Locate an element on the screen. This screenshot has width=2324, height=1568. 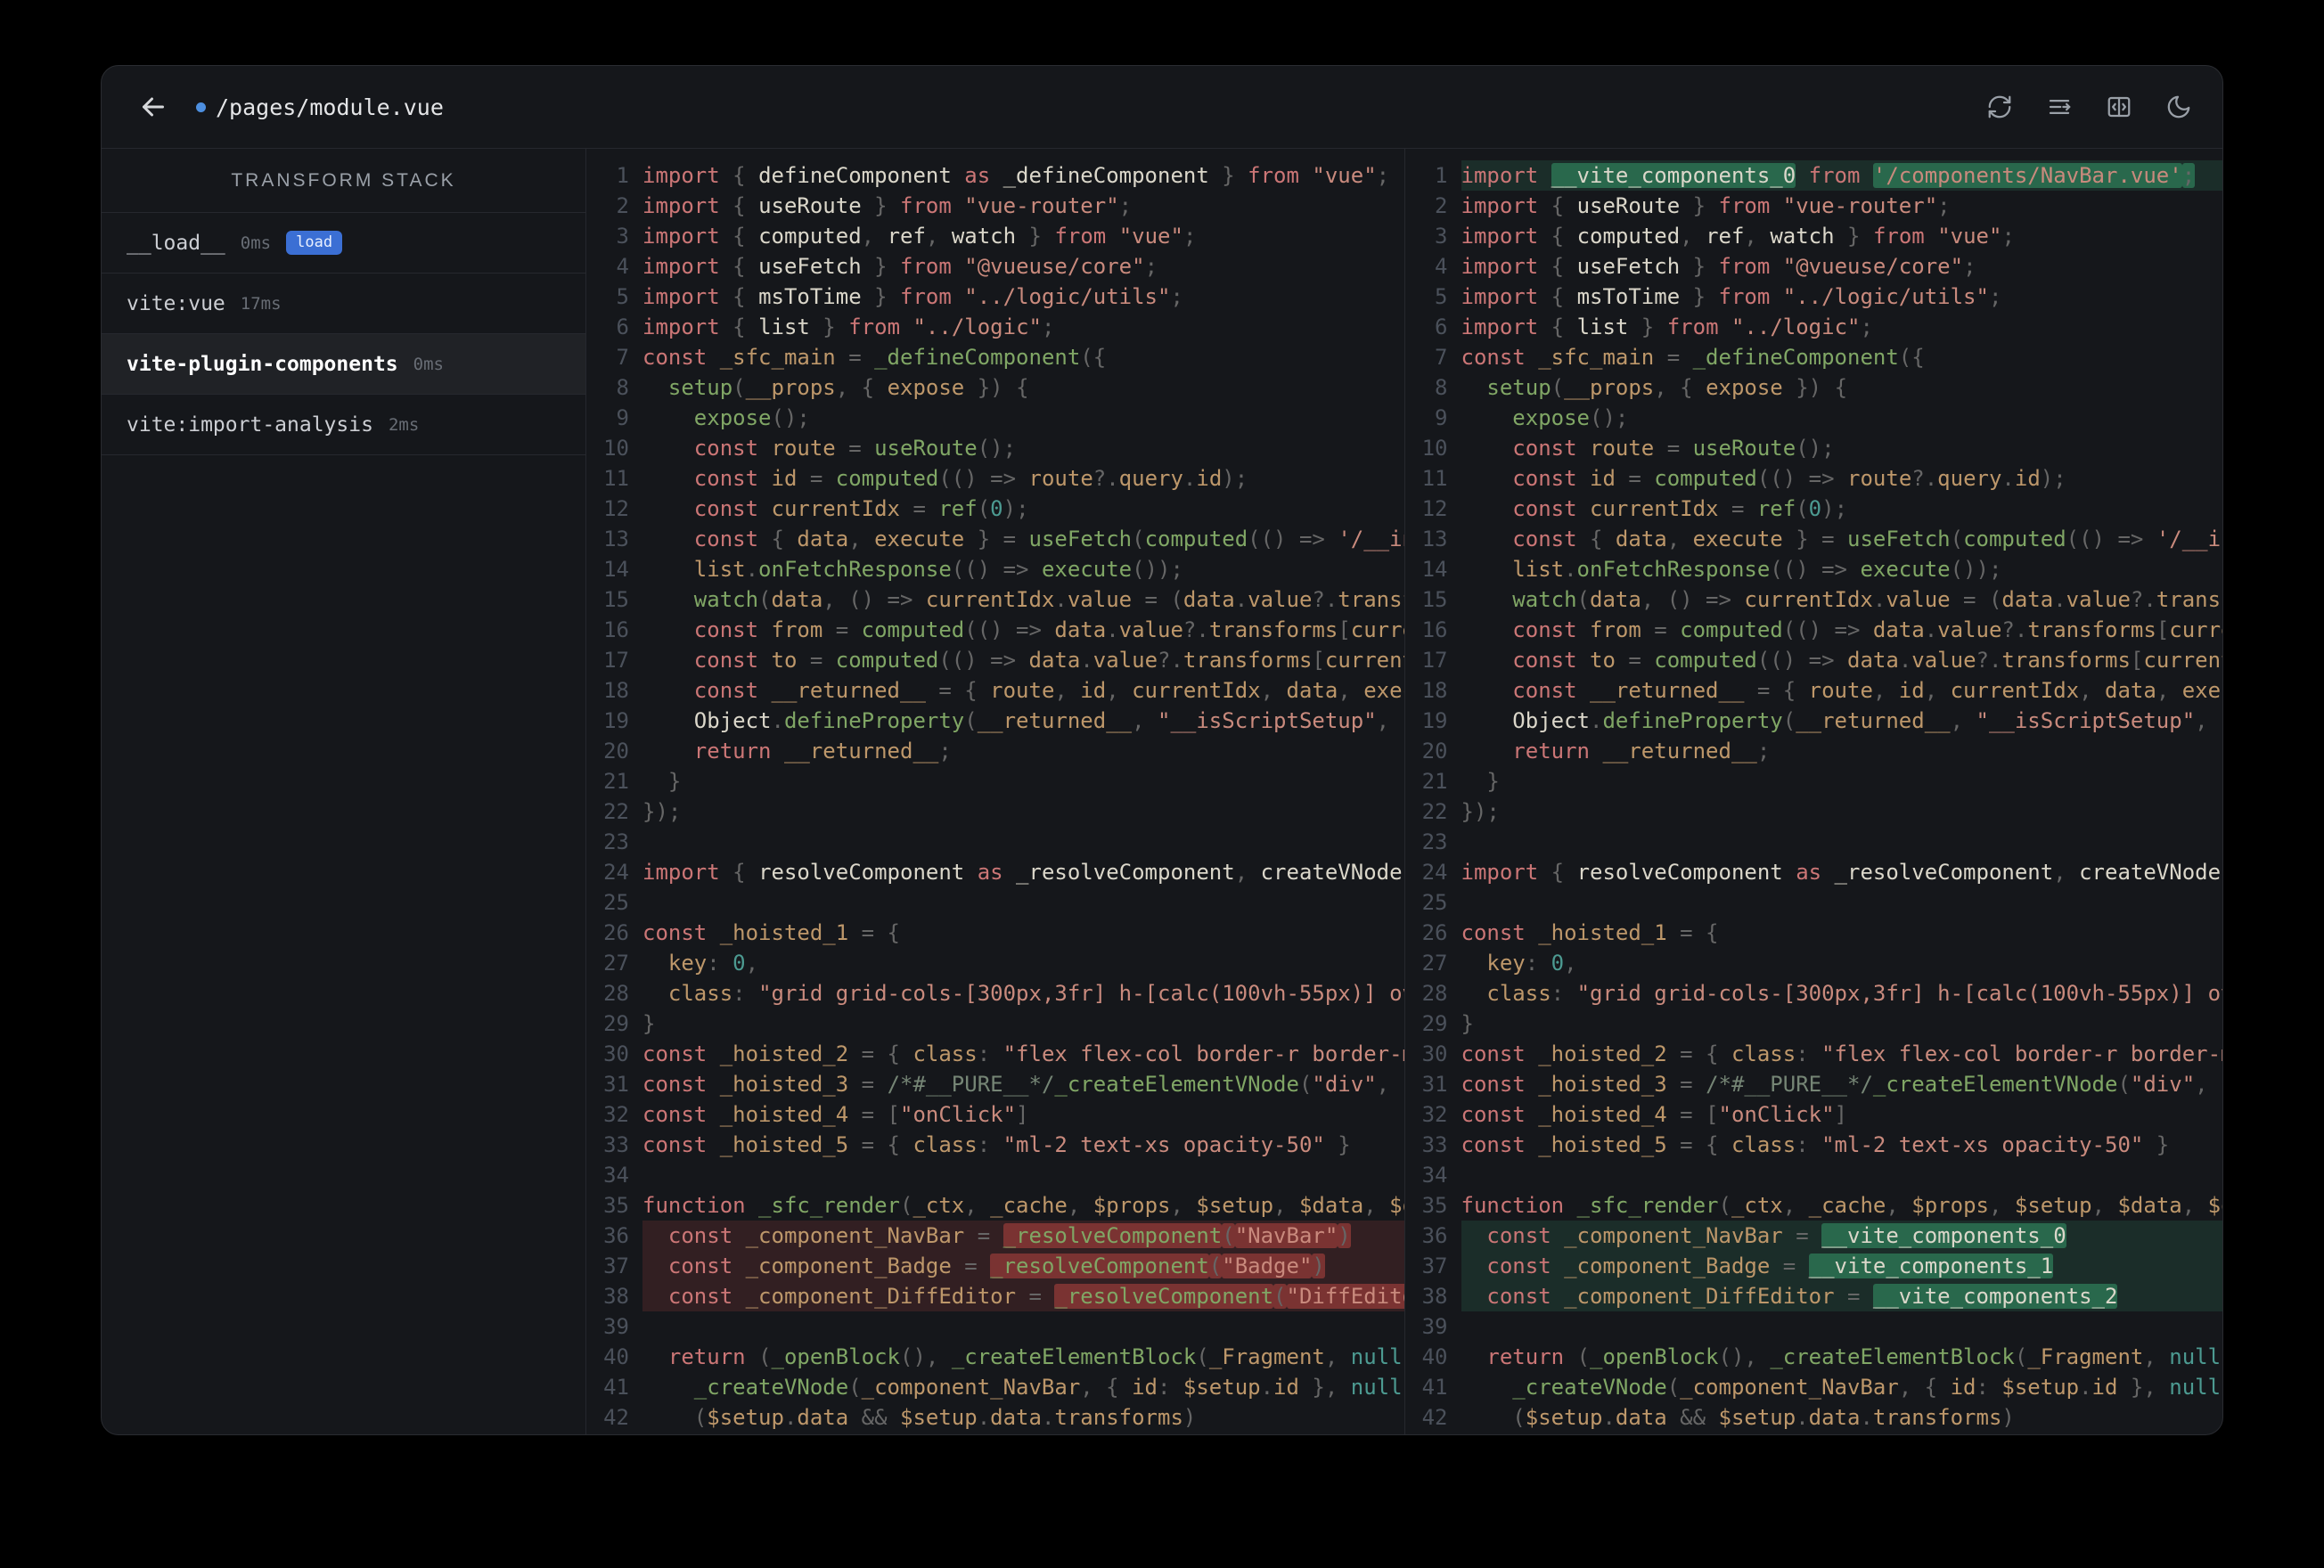
transform-stack-item-3: vite:import-analysis 2ms is located at coordinates (343, 425).